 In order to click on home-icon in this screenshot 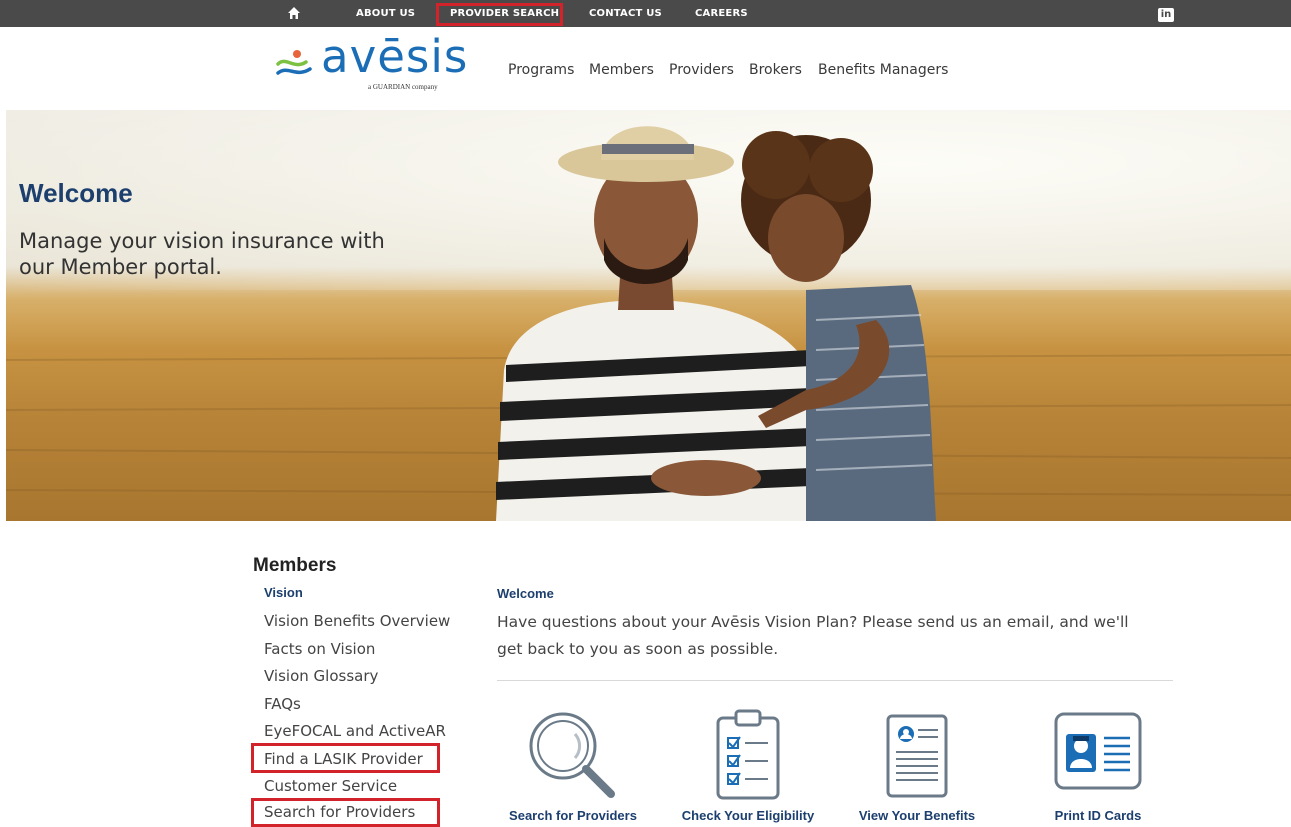, I will do `click(294, 13)`.